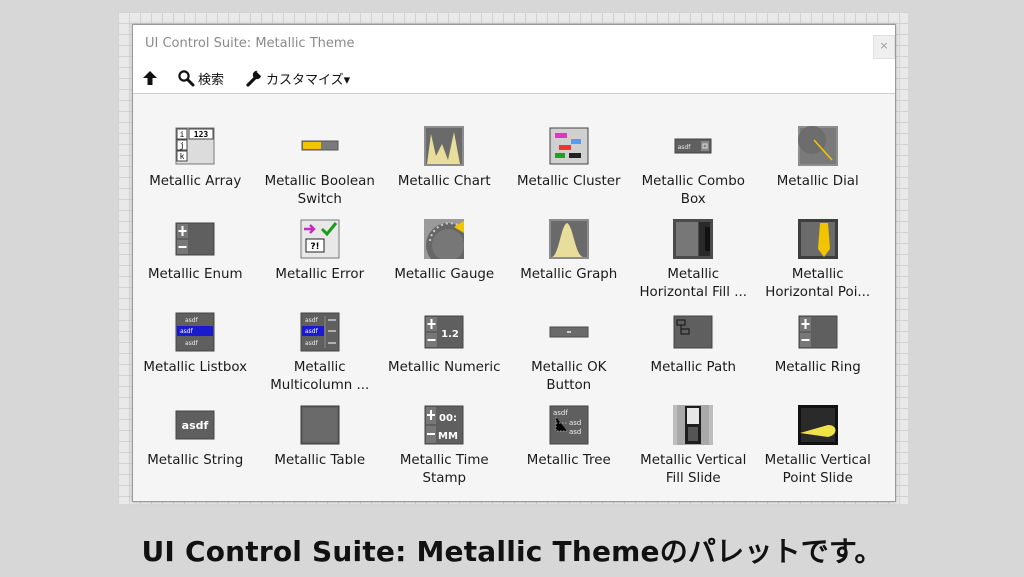 The height and width of the screenshot is (577, 1024). What do you see at coordinates (320, 449) in the screenshot?
I see `palette-item-table: Metallic Table` at bounding box center [320, 449].